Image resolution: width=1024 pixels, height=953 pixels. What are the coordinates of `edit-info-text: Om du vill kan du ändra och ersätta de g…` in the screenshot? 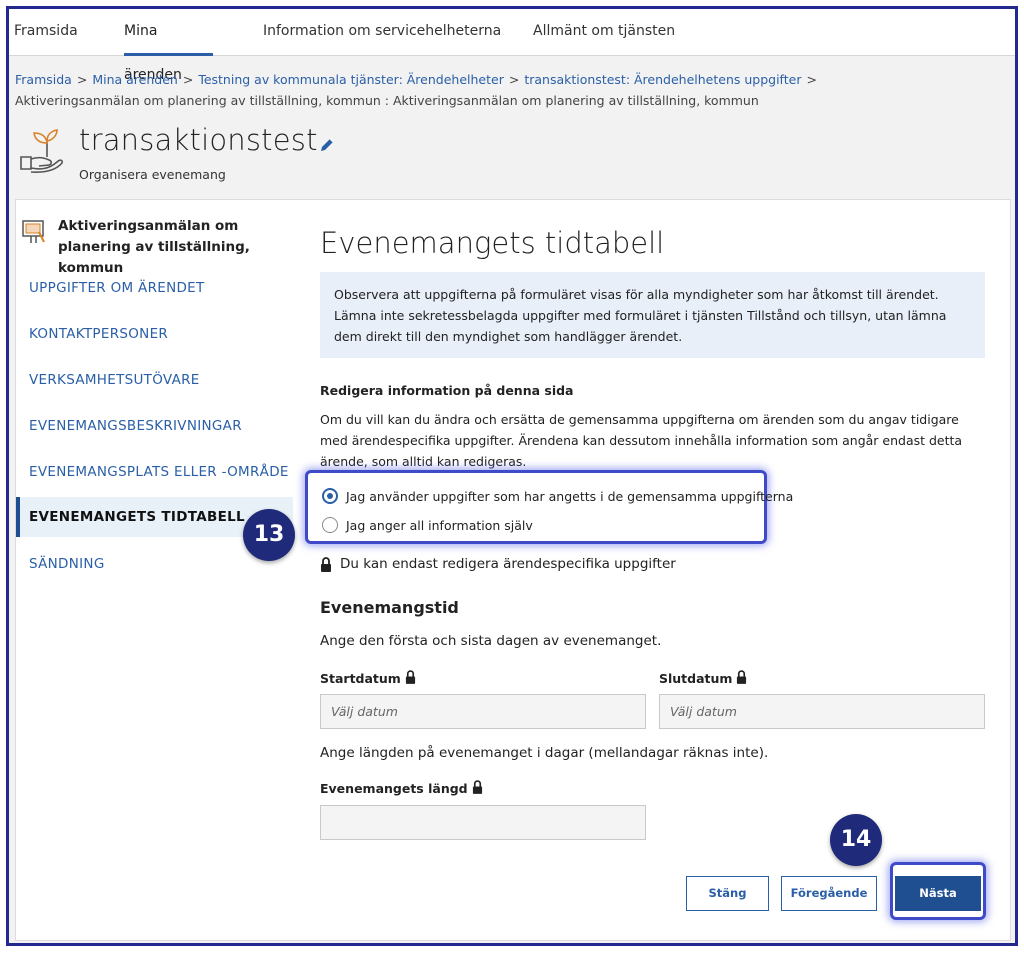 It's located at (641, 440).